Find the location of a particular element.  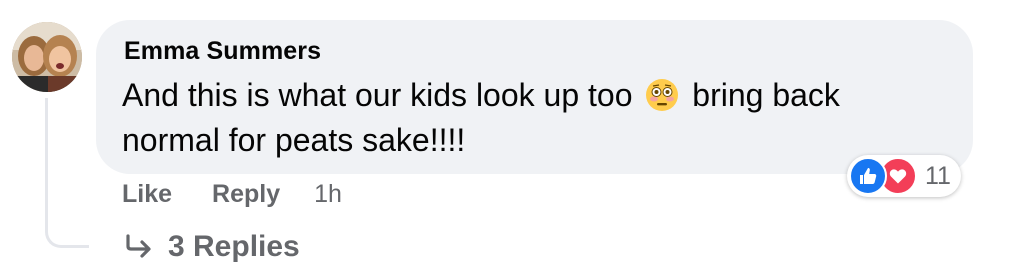

flushed-face-emoji-icon is located at coordinates (662, 95).